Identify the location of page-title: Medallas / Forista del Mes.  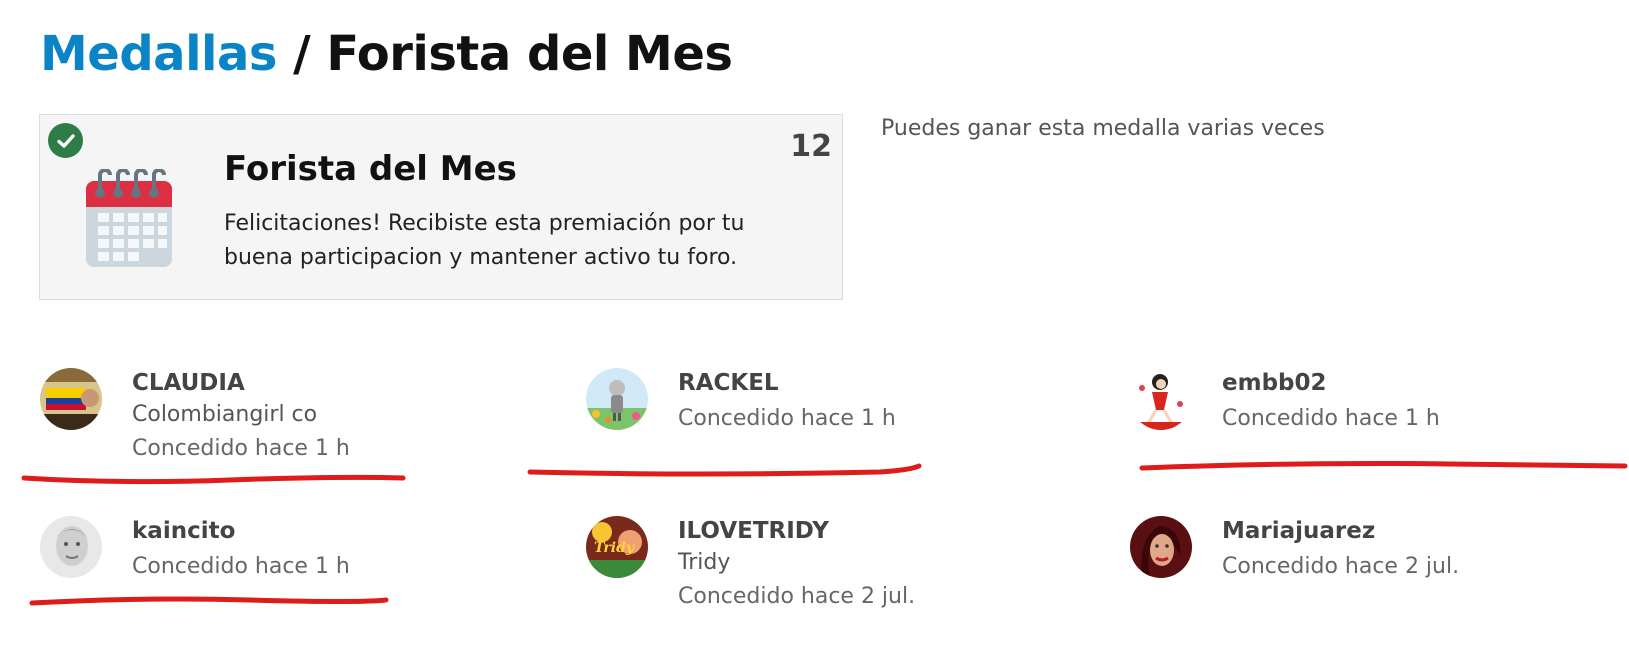
(386, 54).